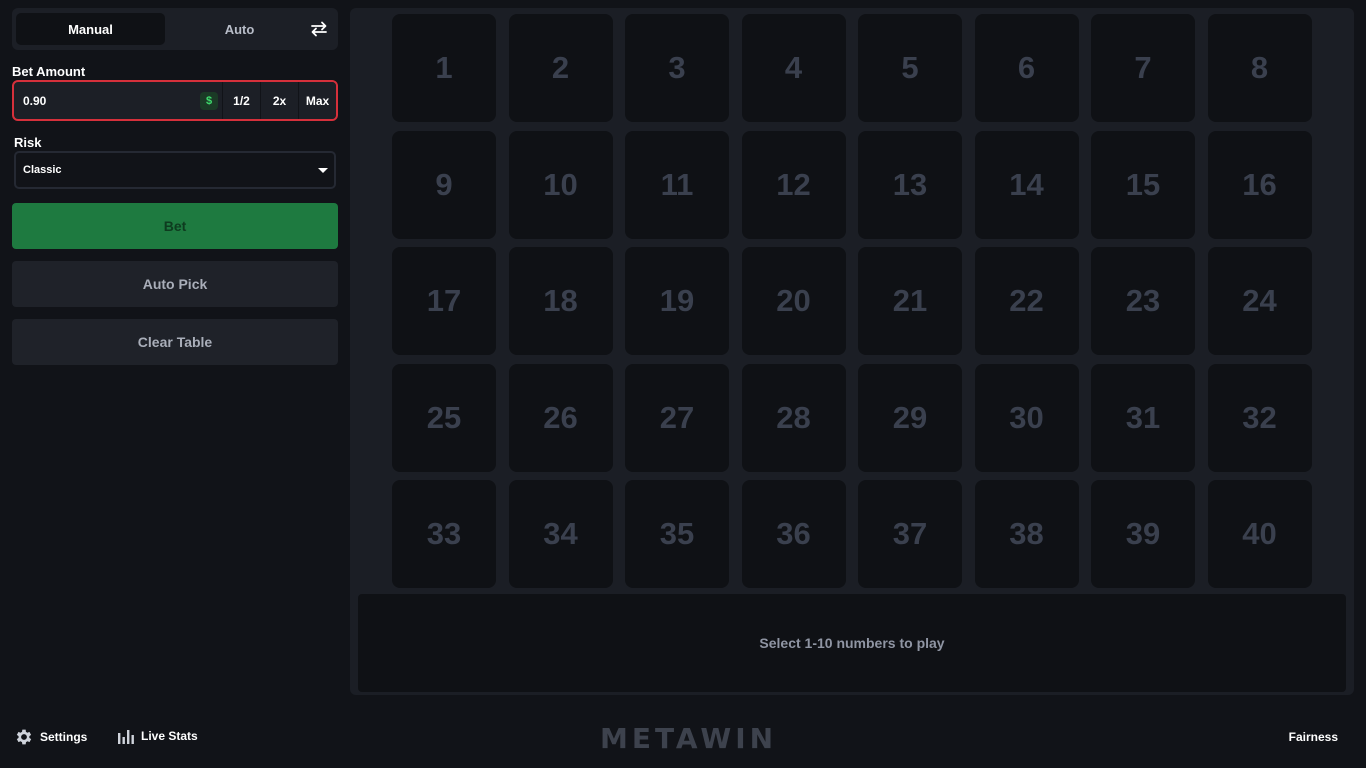 The height and width of the screenshot is (768, 1366). I want to click on tab-auto: Auto, so click(239, 29).